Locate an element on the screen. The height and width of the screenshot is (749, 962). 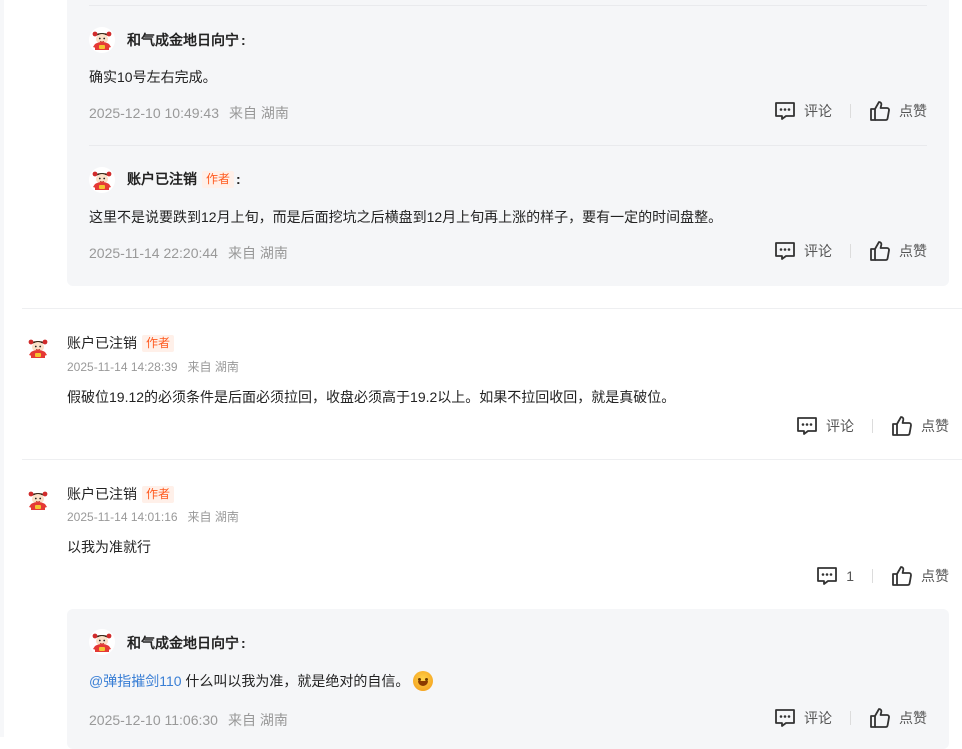
comment-actions: 评论 点赞 is located at coordinates (872, 426).